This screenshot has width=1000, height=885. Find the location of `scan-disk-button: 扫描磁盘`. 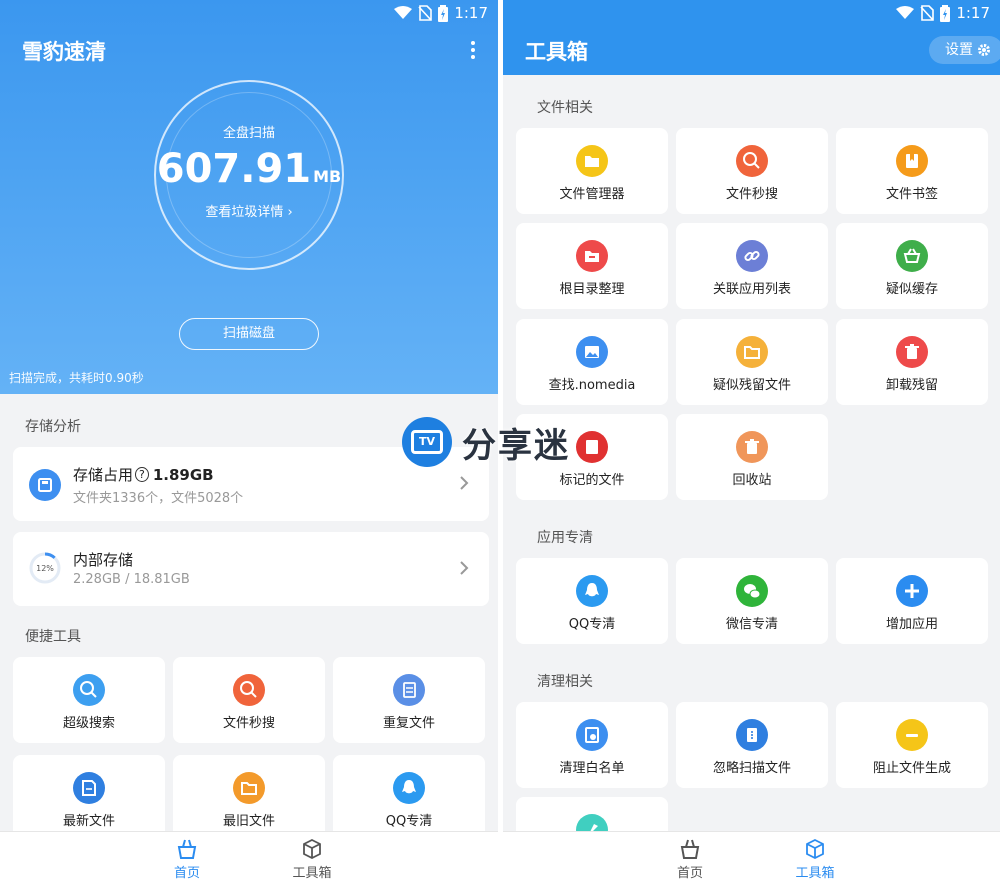

scan-disk-button: 扫描磁盘 is located at coordinates (249, 334).